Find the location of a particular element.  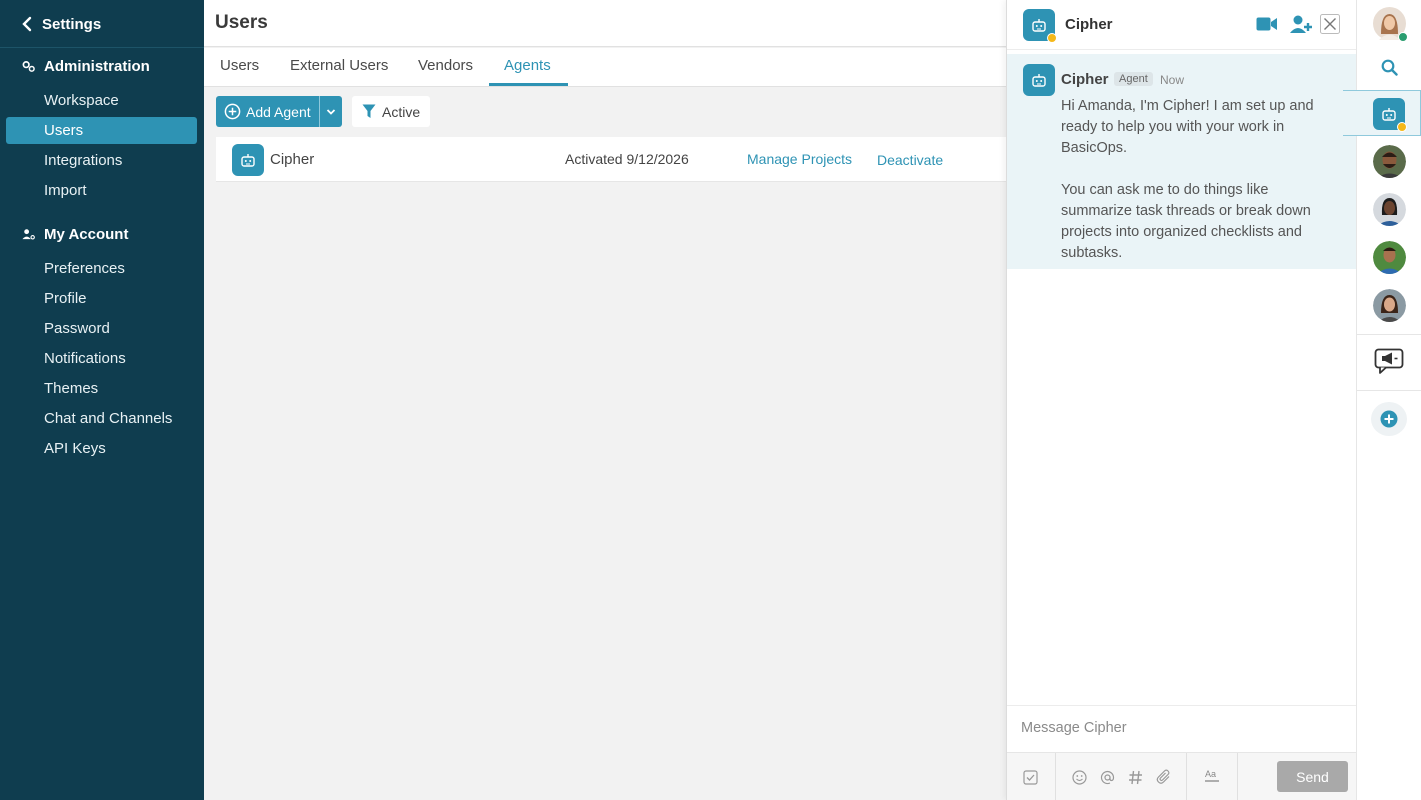

mention-icon is located at coordinates (1107, 777).